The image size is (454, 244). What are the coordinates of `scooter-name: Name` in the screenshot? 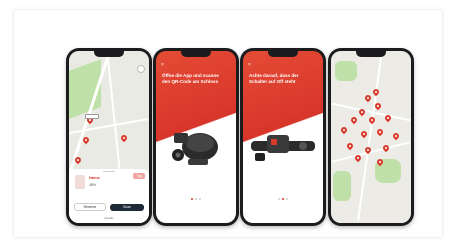 It's located at (94, 177).